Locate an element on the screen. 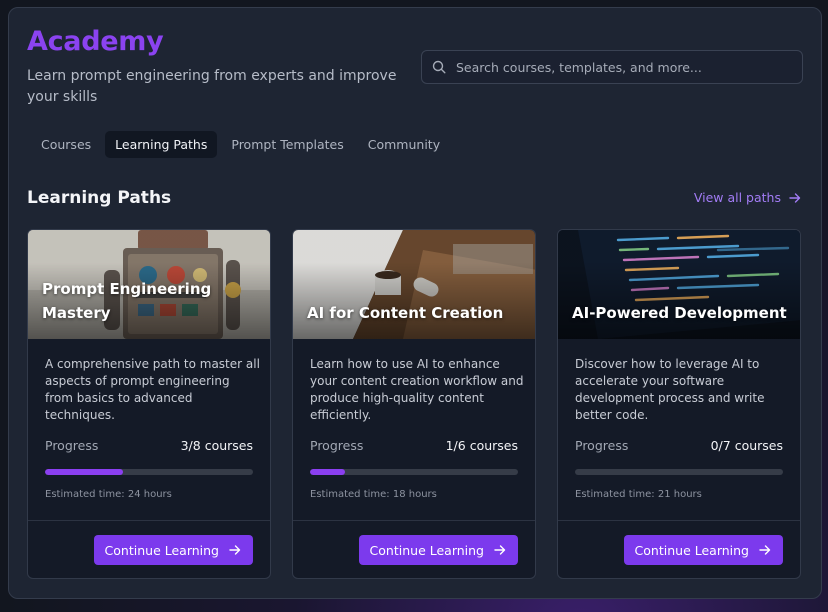  search-icon is located at coordinates (439, 67).